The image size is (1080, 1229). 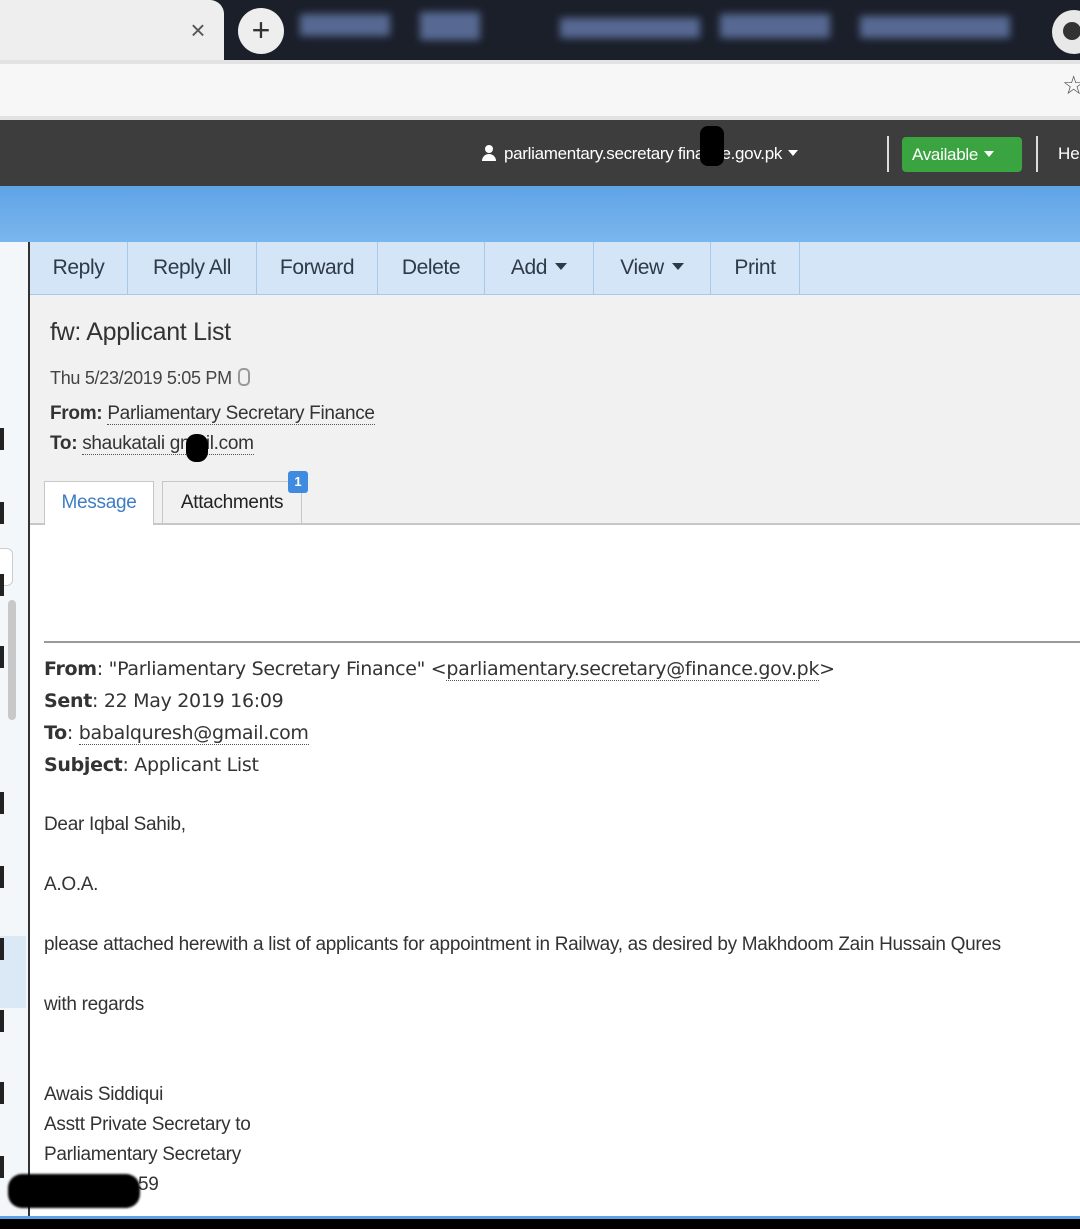 I want to click on from-row: From: Parliamentary Secretary Finance, so click(x=212, y=414).